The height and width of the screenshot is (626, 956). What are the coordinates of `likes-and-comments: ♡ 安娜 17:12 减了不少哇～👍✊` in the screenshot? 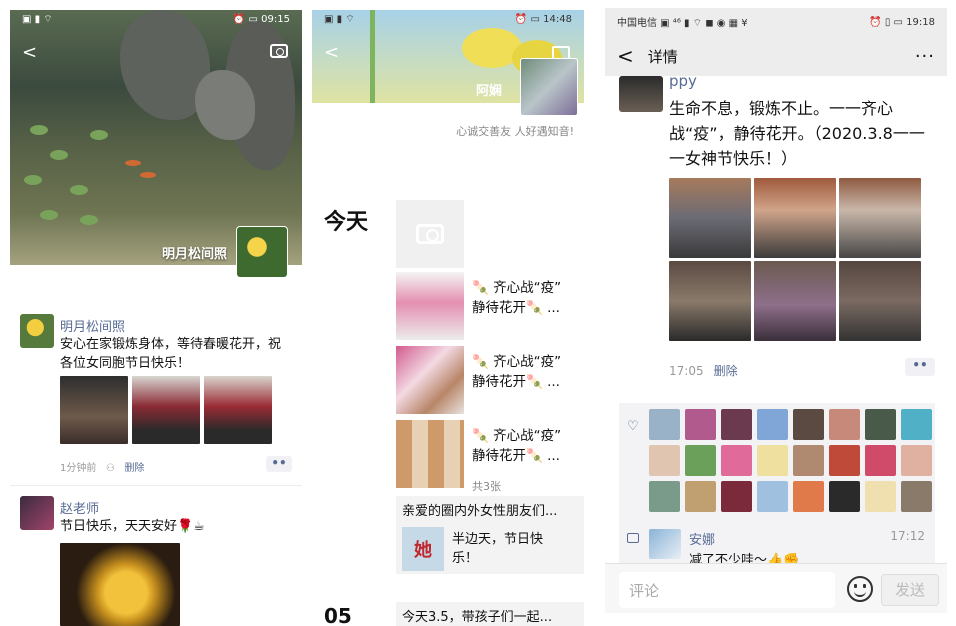 It's located at (777, 483).